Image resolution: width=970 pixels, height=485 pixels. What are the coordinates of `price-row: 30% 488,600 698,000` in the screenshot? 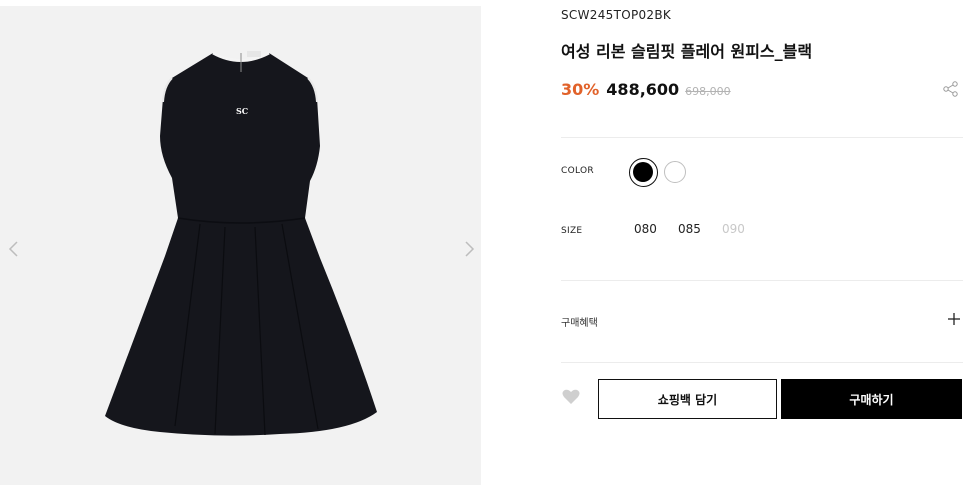 It's located at (646, 89).